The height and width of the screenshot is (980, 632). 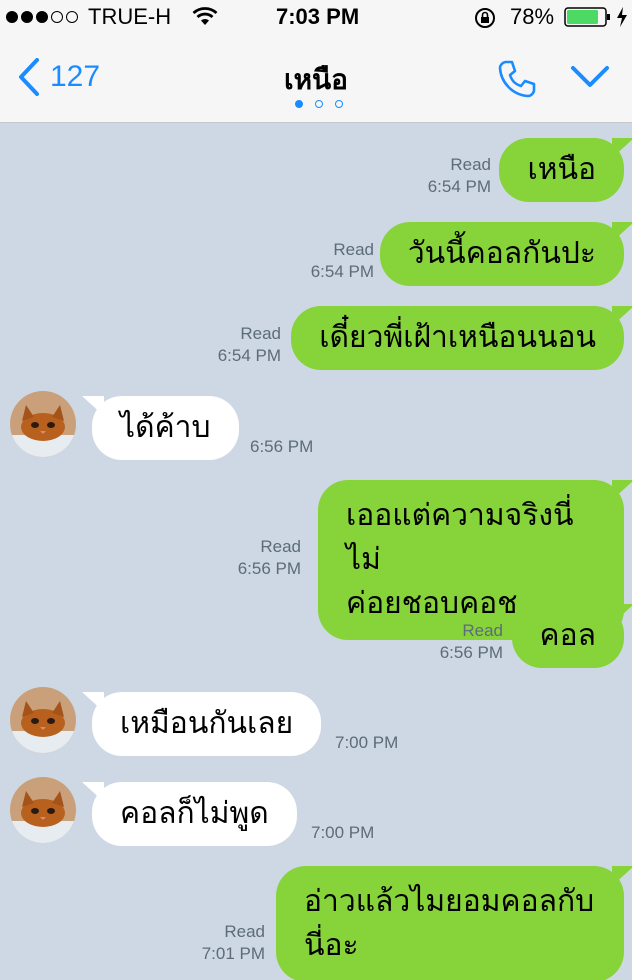 I want to click on message-bubble-outgoing: คอล, so click(x=571, y=636).